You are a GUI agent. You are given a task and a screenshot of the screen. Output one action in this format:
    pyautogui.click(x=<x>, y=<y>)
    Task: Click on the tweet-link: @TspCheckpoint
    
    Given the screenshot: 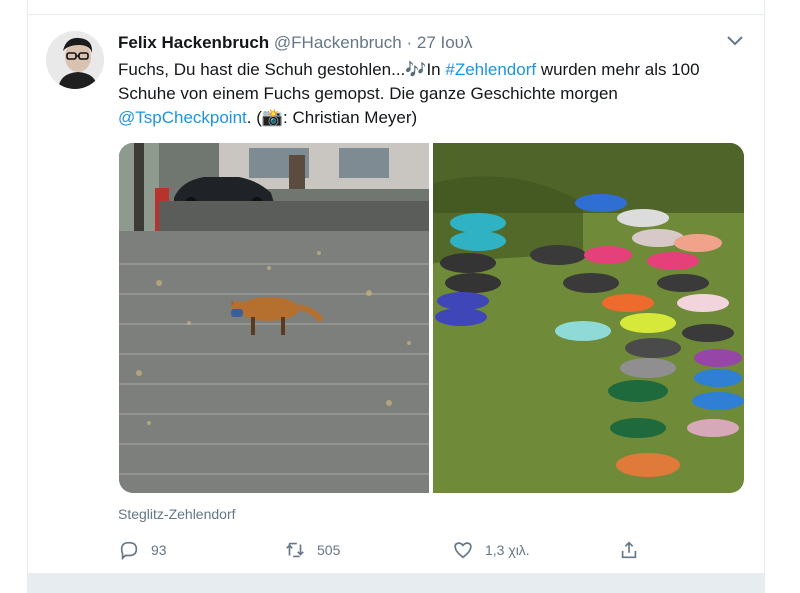 What is the action you would take?
    pyautogui.click(x=182, y=117)
    